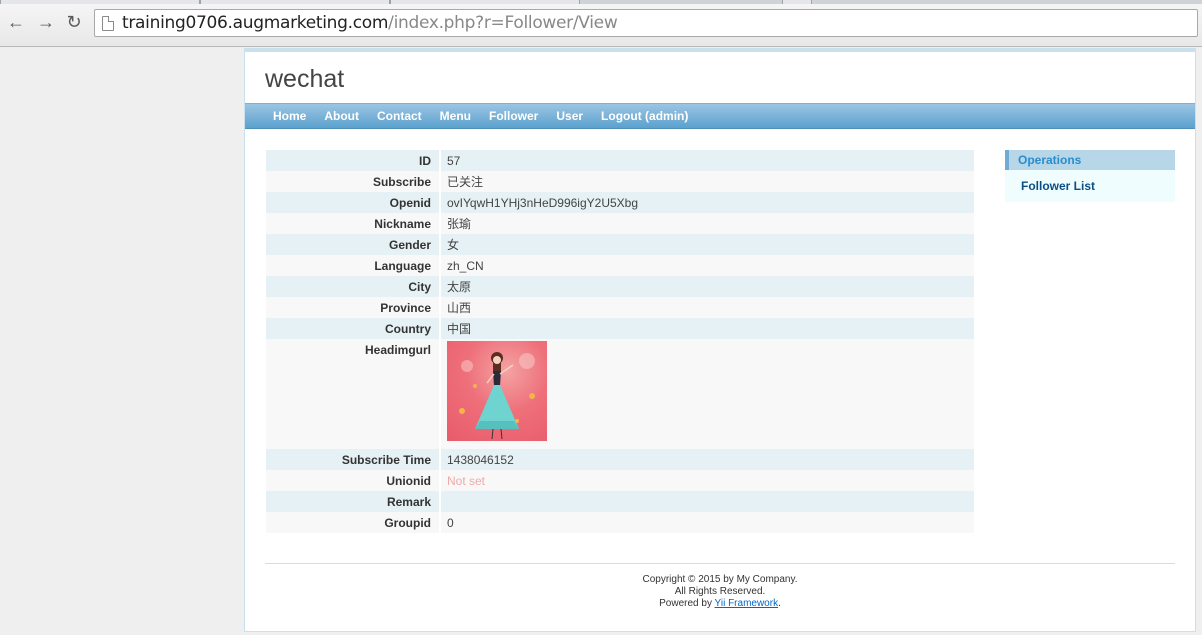  Describe the element at coordinates (569, 116) in the screenshot. I see `menu-item-user: User` at that location.